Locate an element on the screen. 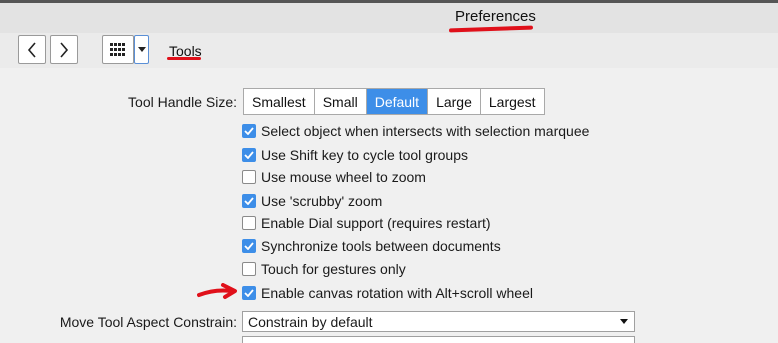  option-row: Use Shift key to cycle tool groups is located at coordinates (355, 155).